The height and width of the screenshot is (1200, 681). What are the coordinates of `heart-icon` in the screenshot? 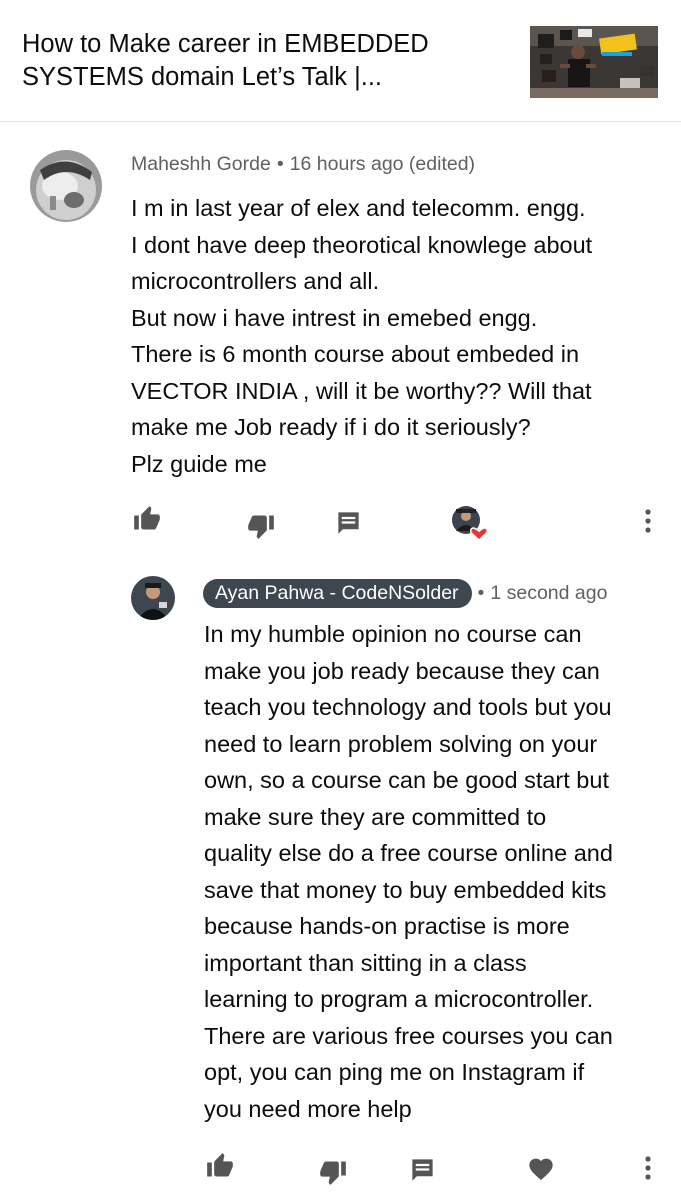 It's located at (541, 1169).